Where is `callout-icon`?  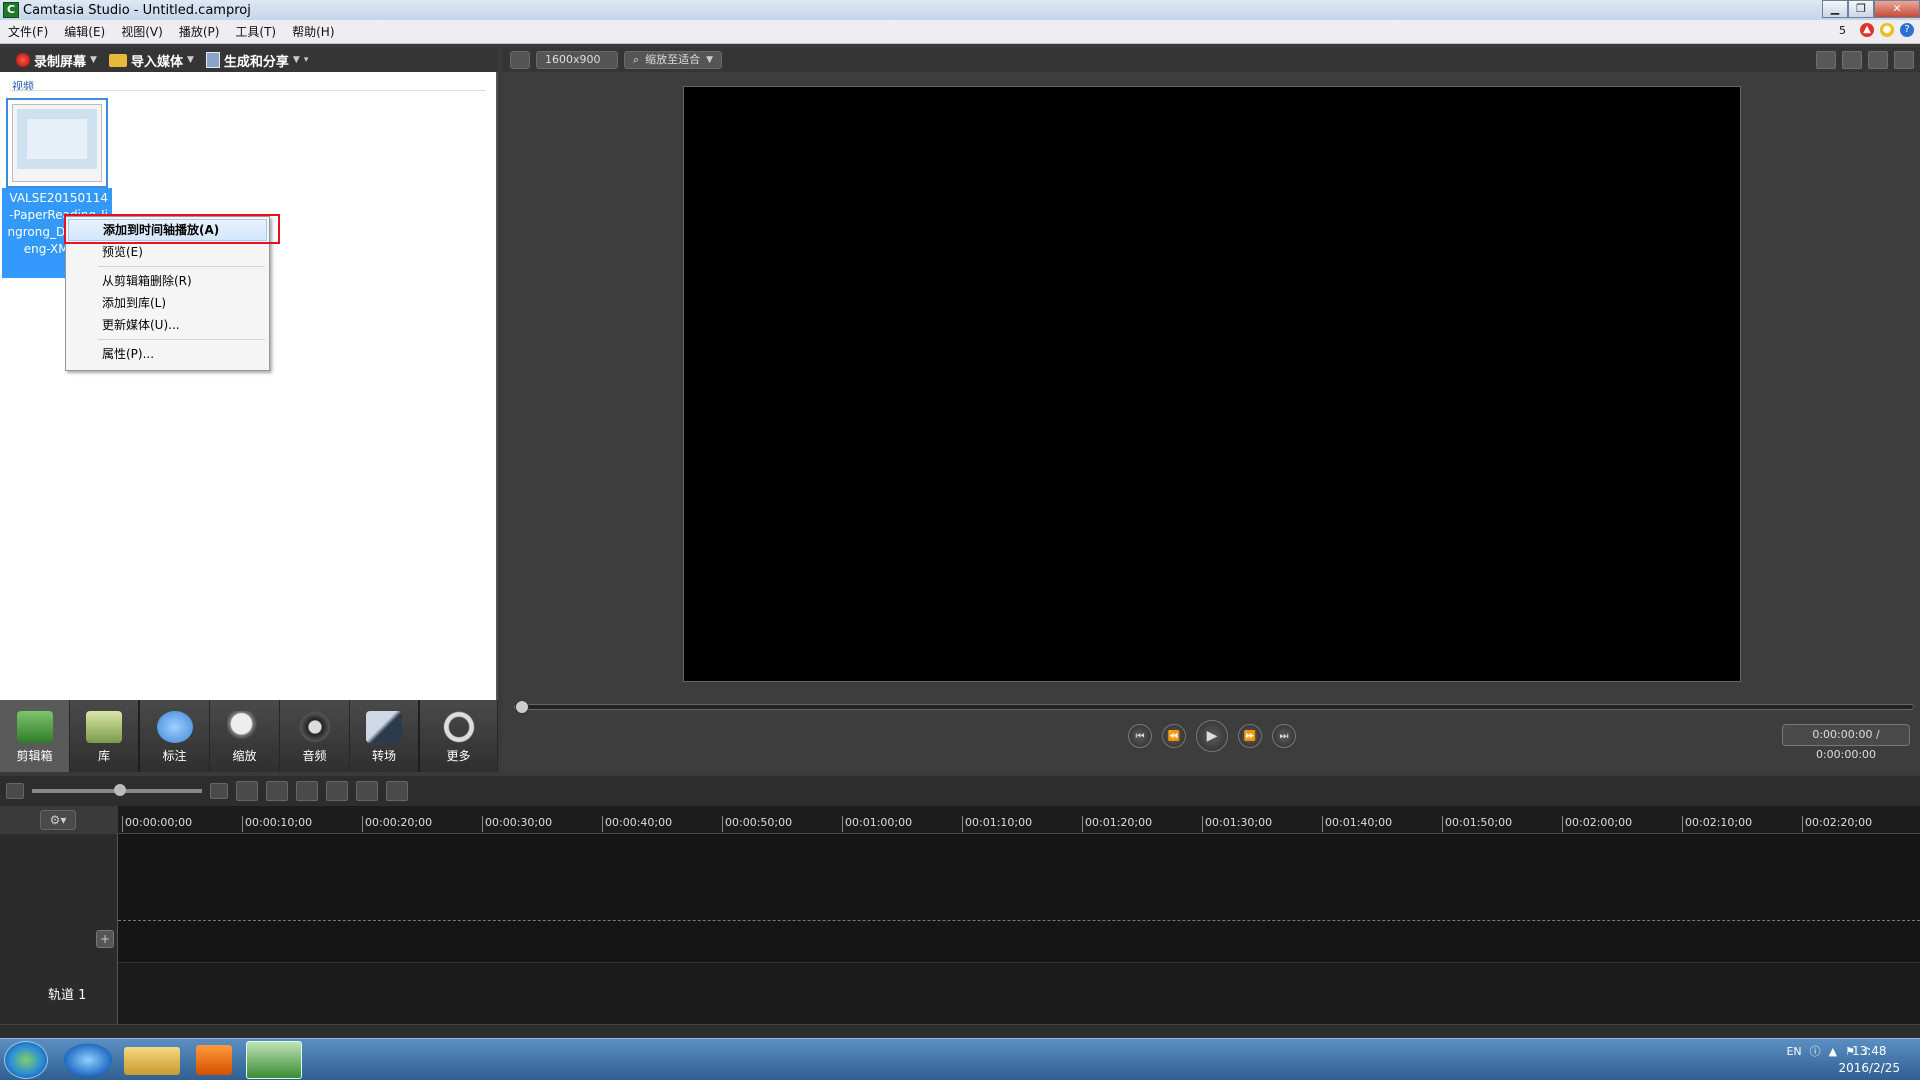 callout-icon is located at coordinates (174, 727).